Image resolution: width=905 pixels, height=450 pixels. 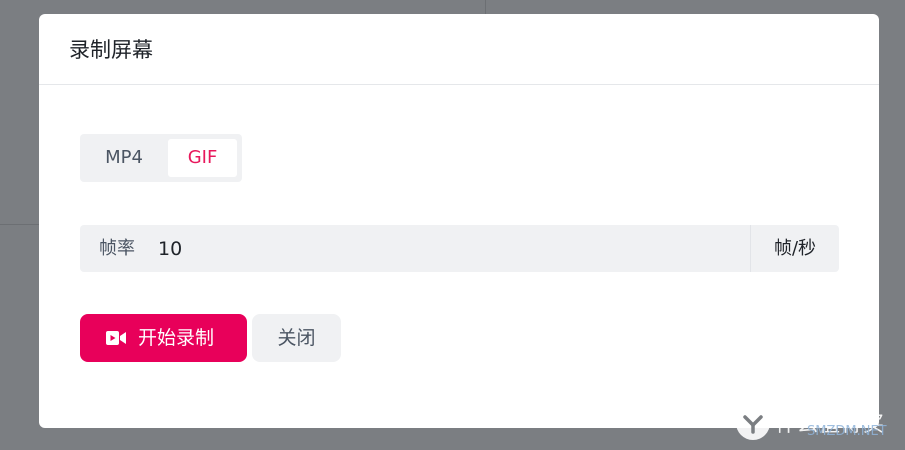 What do you see at coordinates (111, 50) in the screenshot?
I see `dialog-title: 录制屏幕` at bounding box center [111, 50].